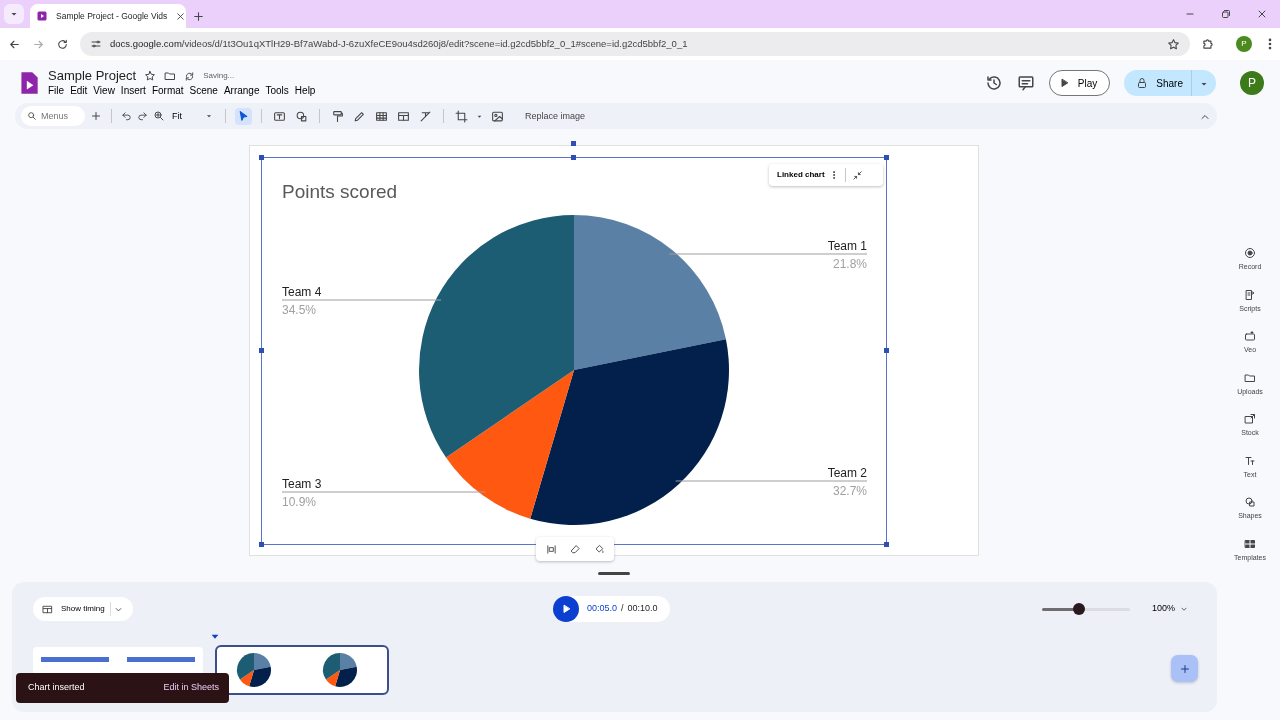  Describe the element at coordinates (1250, 460) in the screenshot. I see `text-icon` at that location.